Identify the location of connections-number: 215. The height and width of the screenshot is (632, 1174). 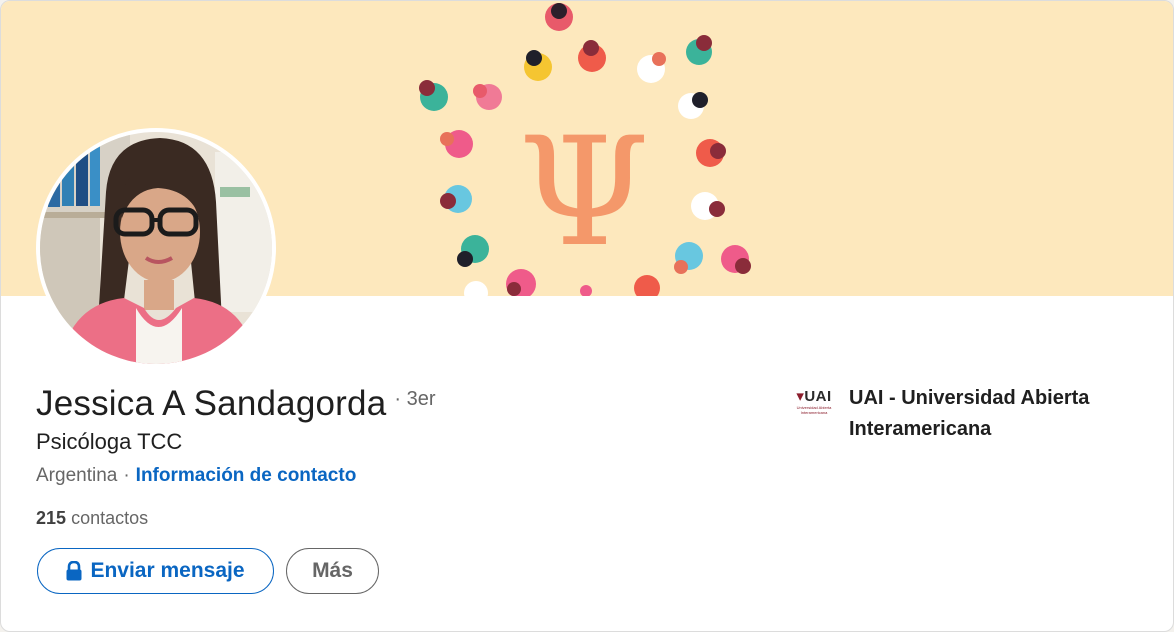
(51, 518).